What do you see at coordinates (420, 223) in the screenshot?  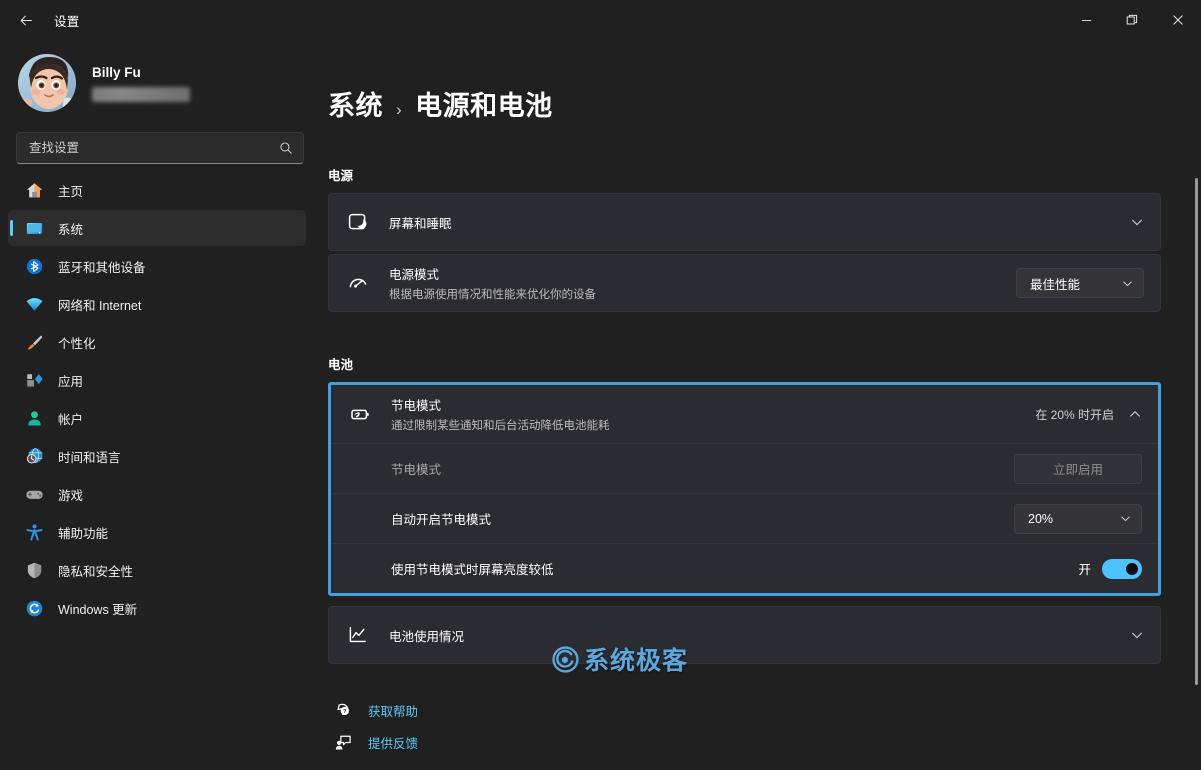 I see `card-title: 屏幕和睡眠` at bounding box center [420, 223].